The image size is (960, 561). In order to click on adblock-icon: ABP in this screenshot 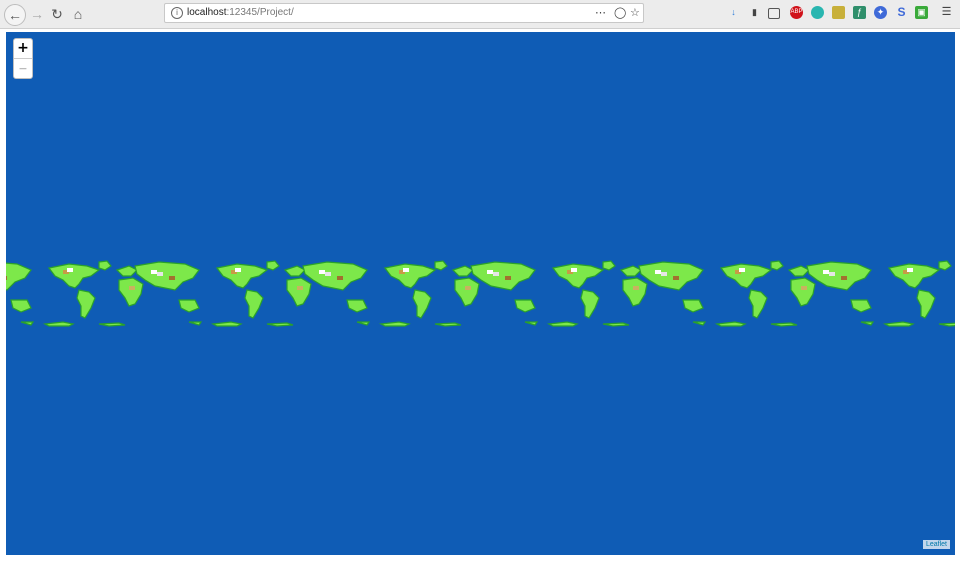, I will do `click(796, 12)`.